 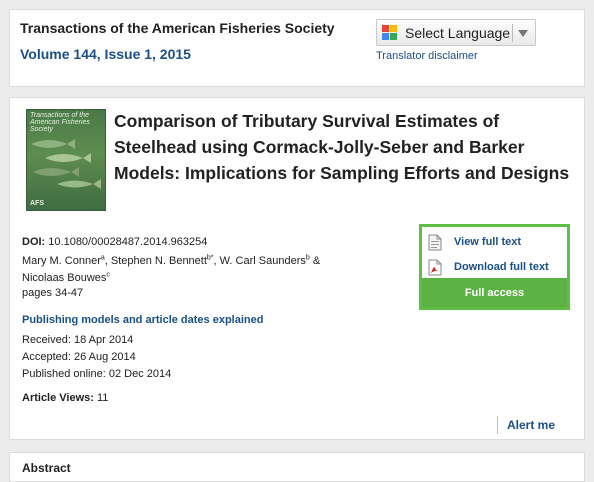 What do you see at coordinates (435, 267) in the screenshot?
I see `pdf-icon` at bounding box center [435, 267].